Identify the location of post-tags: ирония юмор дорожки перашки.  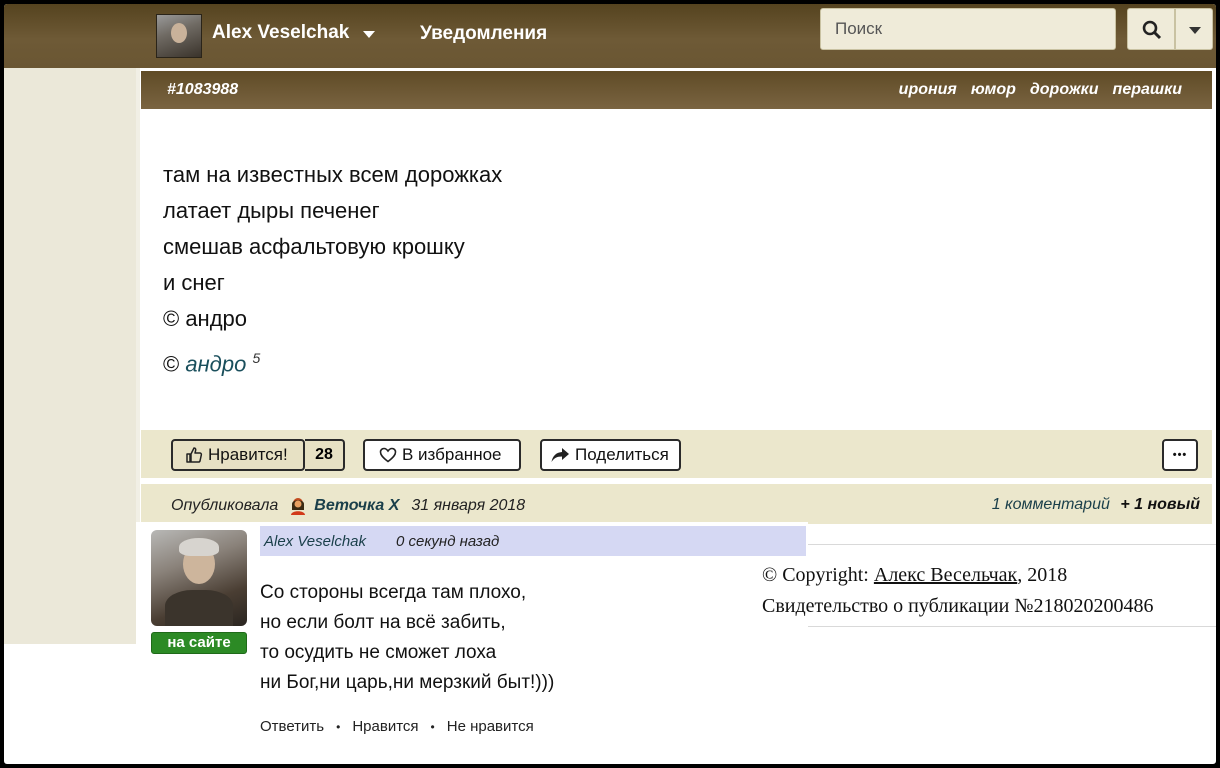
(1040, 90).